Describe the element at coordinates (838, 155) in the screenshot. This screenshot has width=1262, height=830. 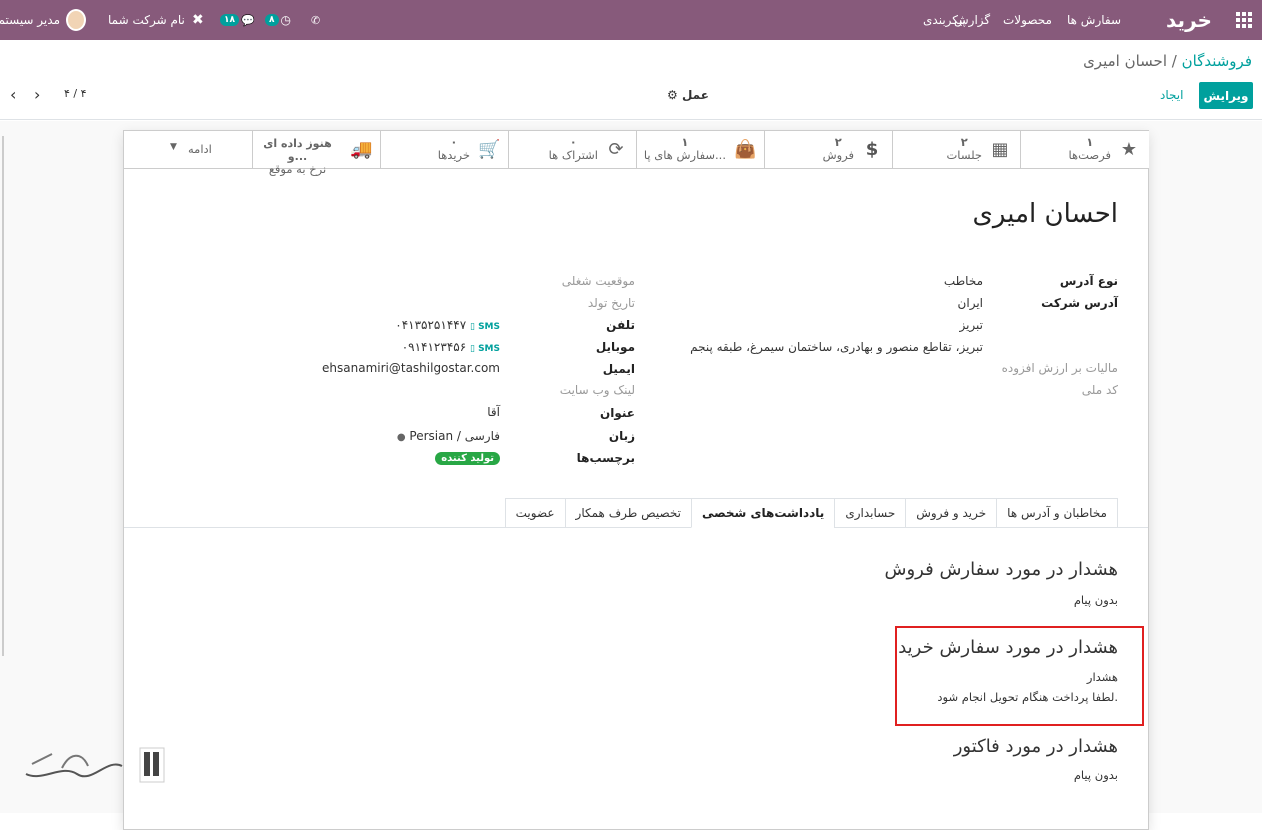
I see `smart-label: فروش` at that location.